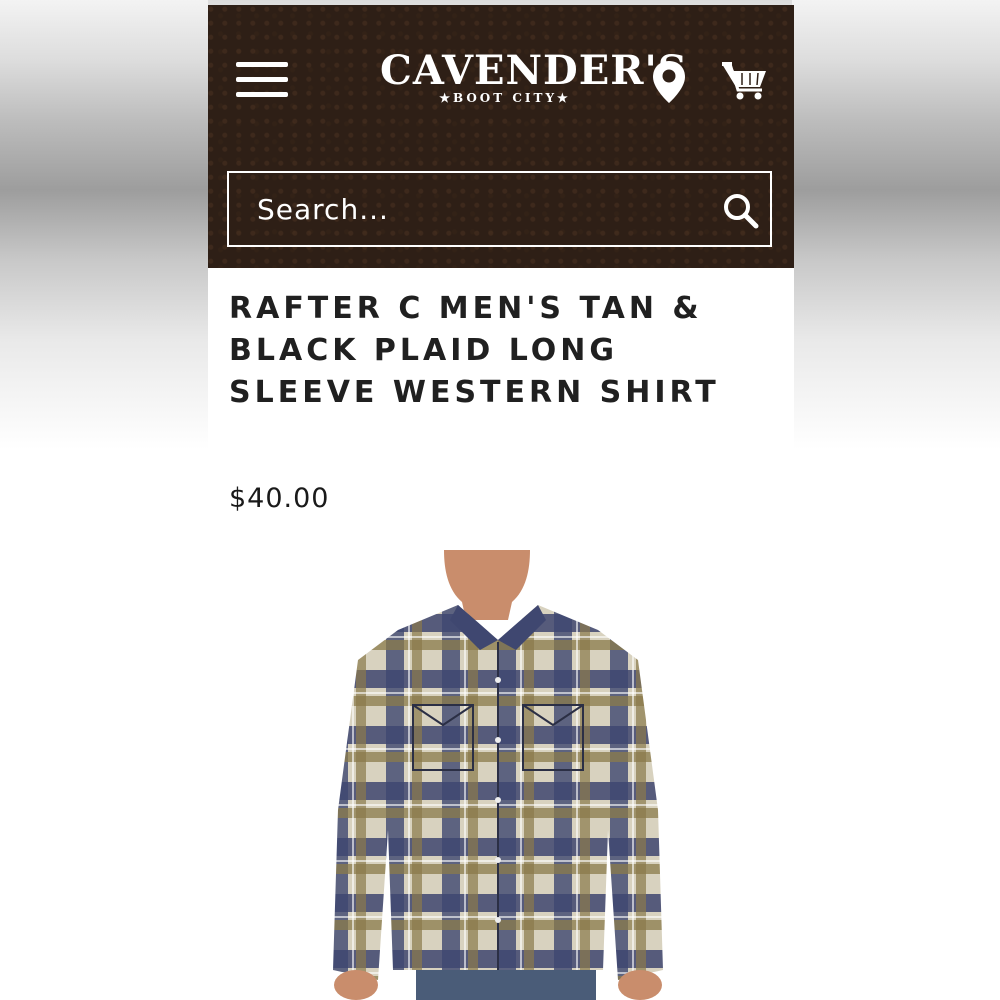  What do you see at coordinates (262, 80) in the screenshot?
I see `hamburger-menu-icon` at bounding box center [262, 80].